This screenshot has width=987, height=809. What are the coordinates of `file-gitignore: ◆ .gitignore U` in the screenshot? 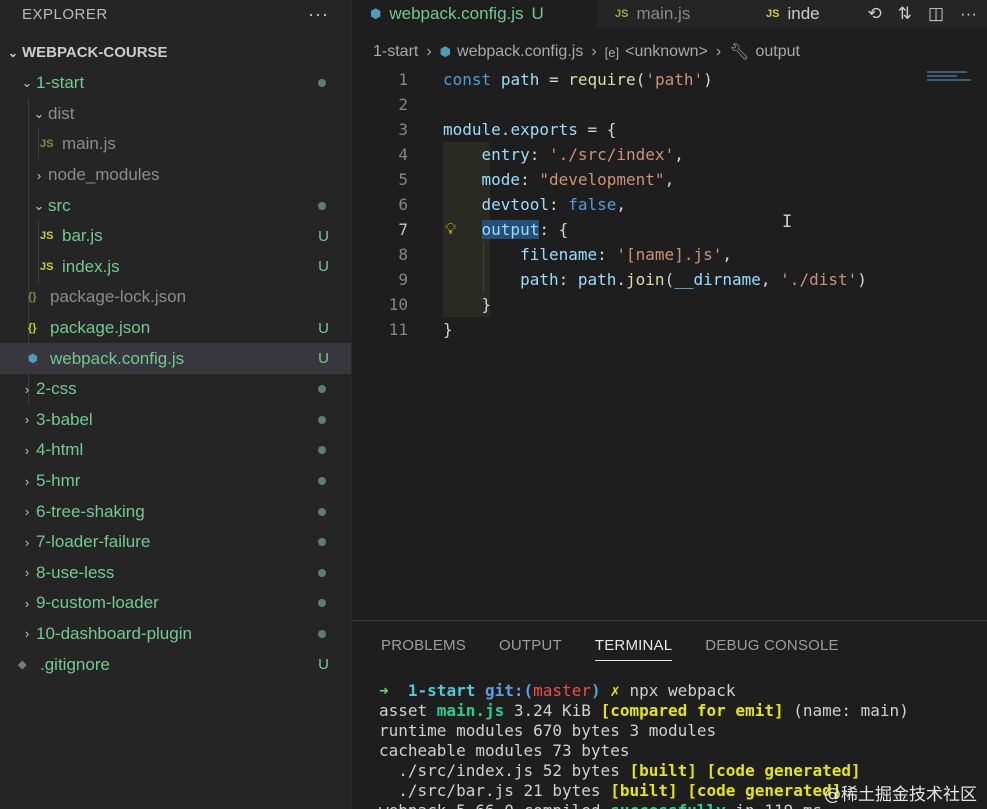 It's located at (175, 664).